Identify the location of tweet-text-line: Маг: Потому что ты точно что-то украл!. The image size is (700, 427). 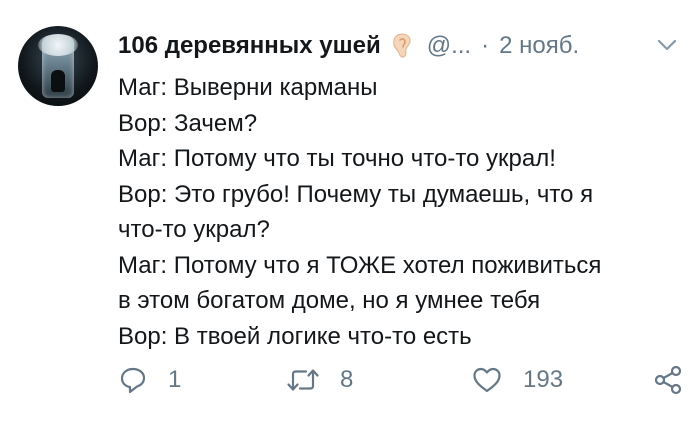
(337, 158).